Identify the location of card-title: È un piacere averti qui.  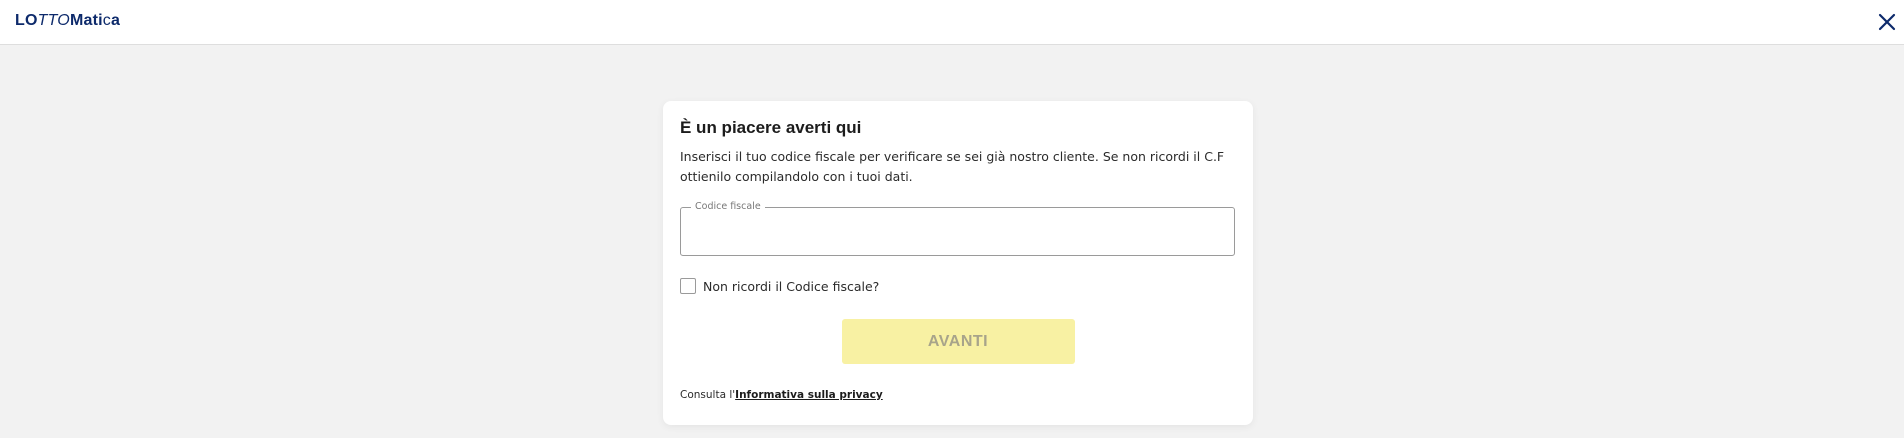
(771, 127).